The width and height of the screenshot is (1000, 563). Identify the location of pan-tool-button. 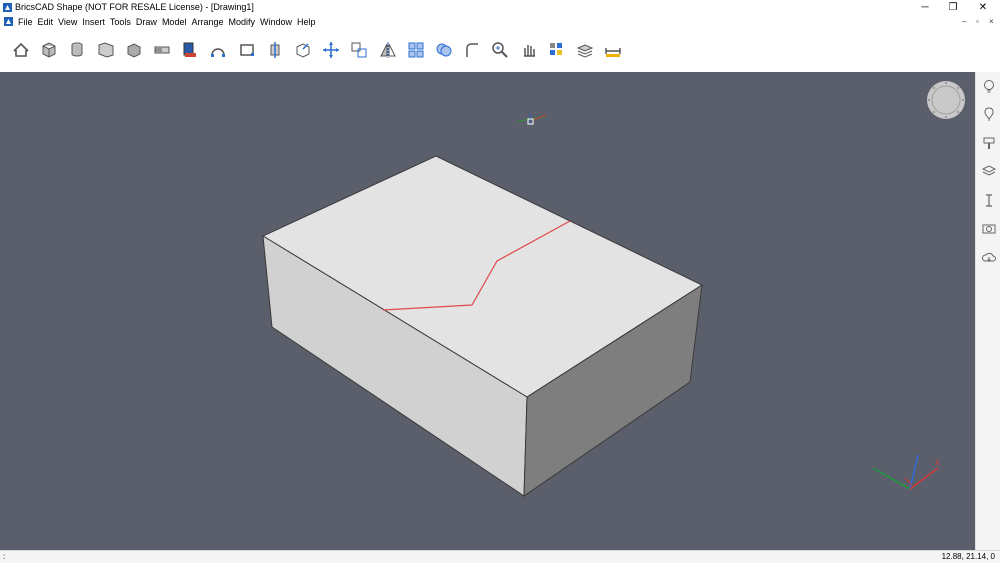
(529, 50).